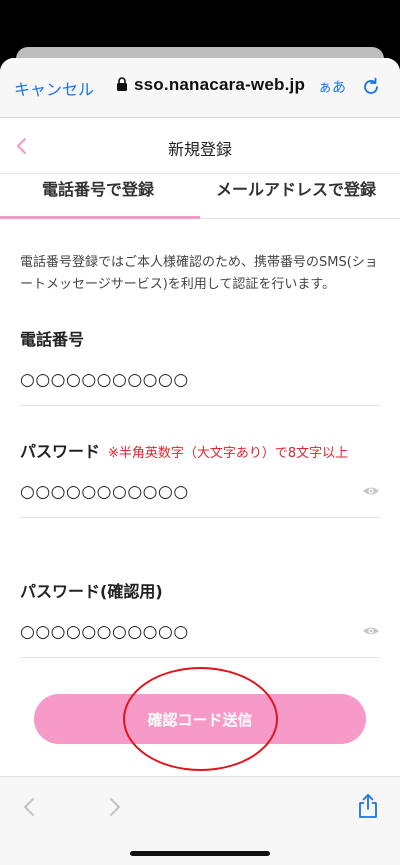 The width and height of the screenshot is (400, 865). I want to click on phone-field: ○○○○○○○○○○○, so click(200, 388).